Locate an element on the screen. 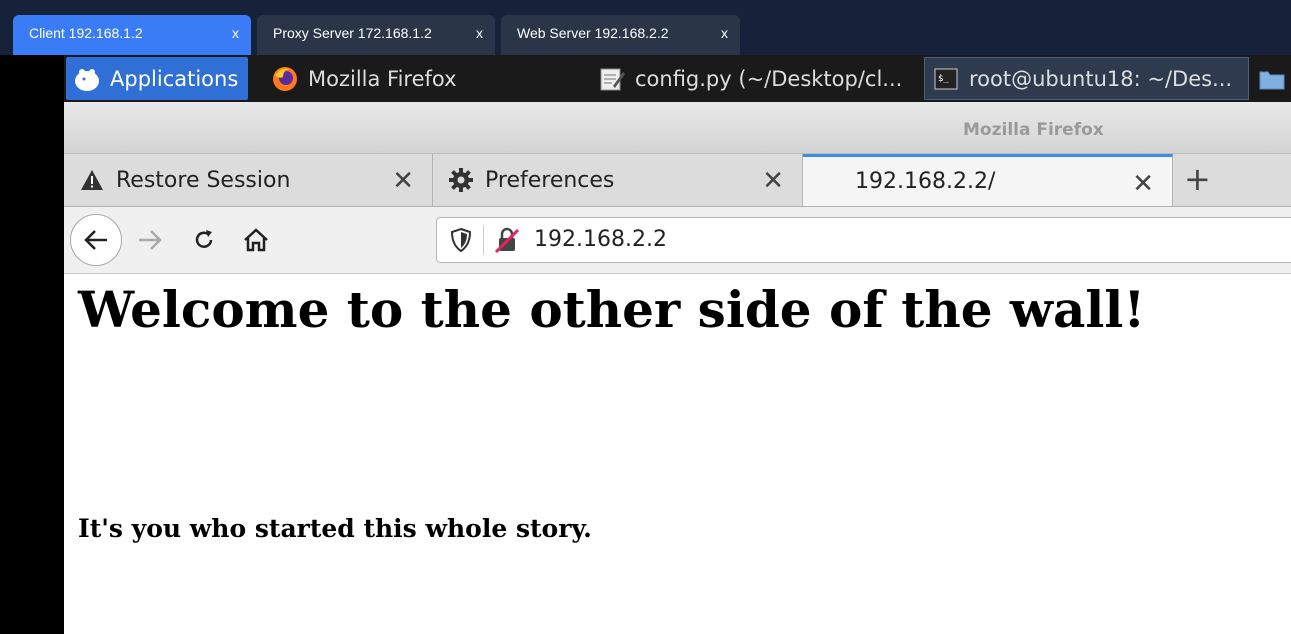 The width and height of the screenshot is (1291, 634). remote-tab-label: Client 192.168.1.2 is located at coordinates (86, 33).